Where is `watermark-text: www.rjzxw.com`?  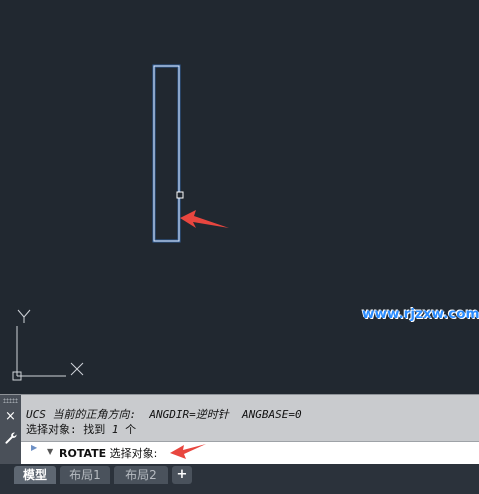 watermark-text: www.rjzxw.com is located at coordinates (420, 314).